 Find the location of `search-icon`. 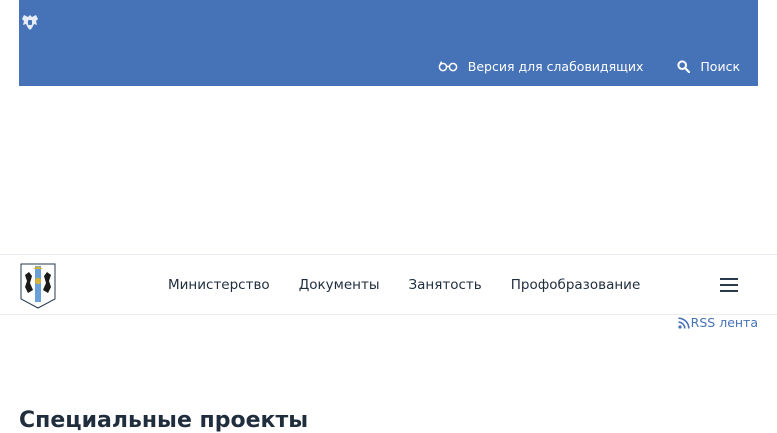

search-icon is located at coordinates (684, 66).